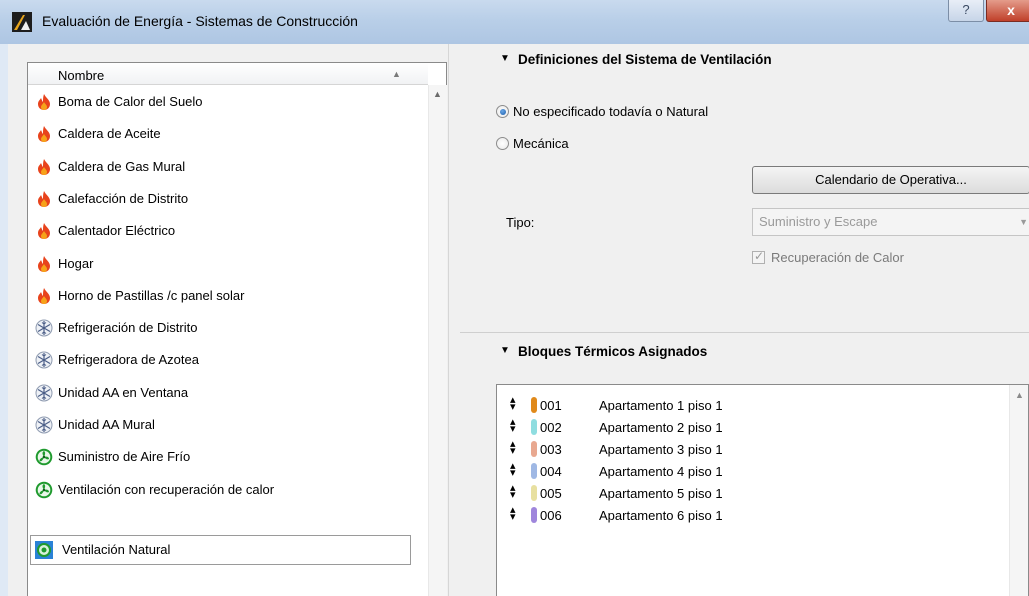 The image size is (1029, 596). Describe the element at coordinates (220, 457) in the screenshot. I see `list-item: Suministro de Aire Frío` at that location.